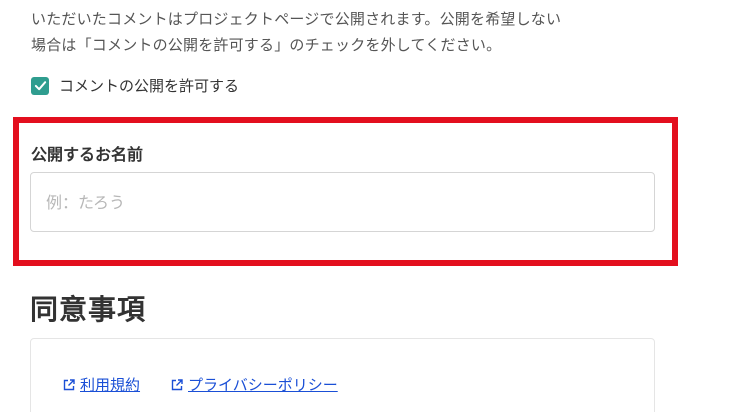 The width and height of the screenshot is (736, 412). Describe the element at coordinates (88, 309) in the screenshot. I see `agreement-section-title: 同意事項` at that location.